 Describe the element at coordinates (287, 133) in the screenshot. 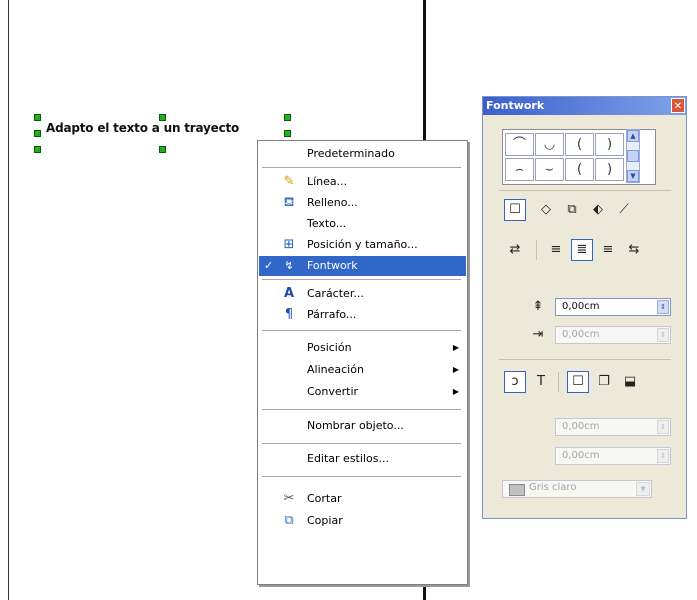

I see `selection-handle-mid-right` at that location.